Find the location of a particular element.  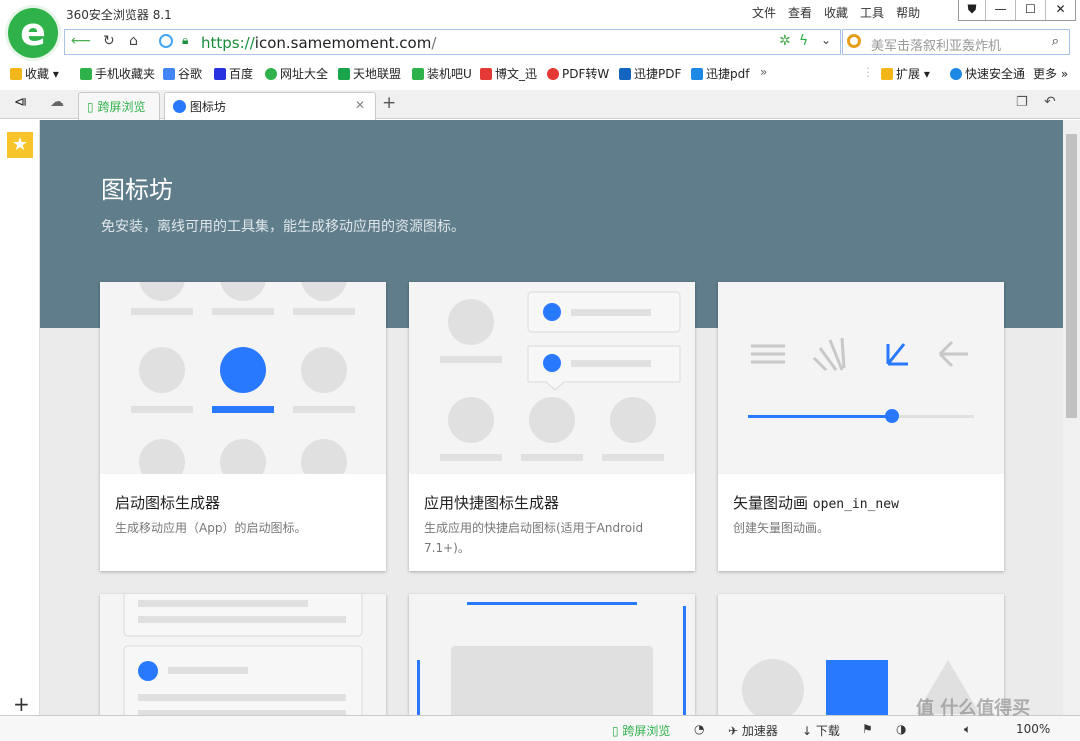

refresh-icon: ↻ is located at coordinates (109, 41).